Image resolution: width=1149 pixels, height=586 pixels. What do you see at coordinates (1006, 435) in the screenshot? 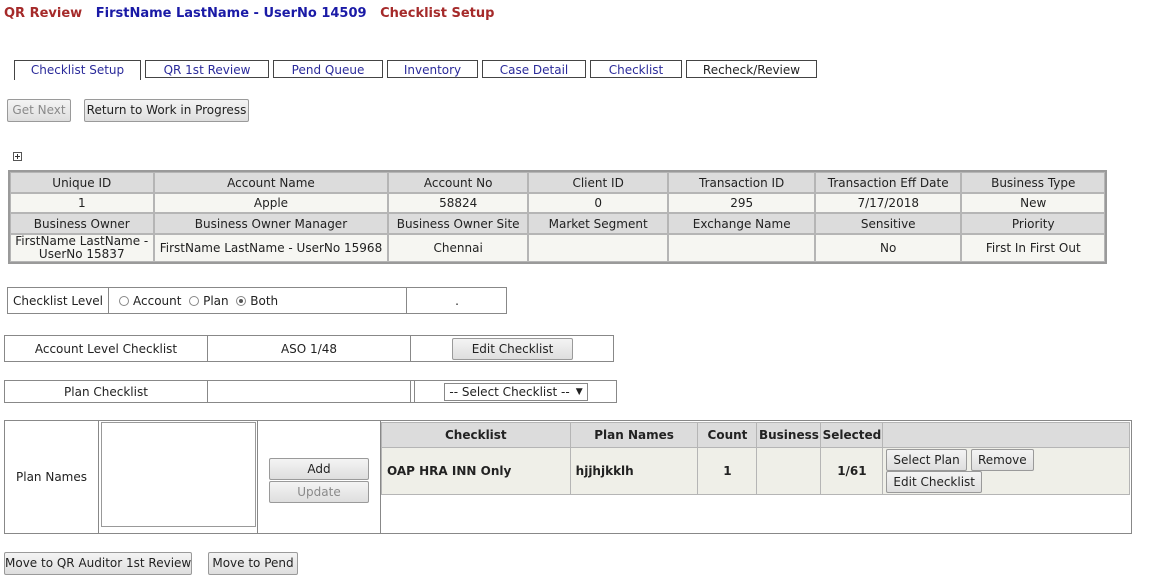
I see `column-header` at bounding box center [1006, 435].